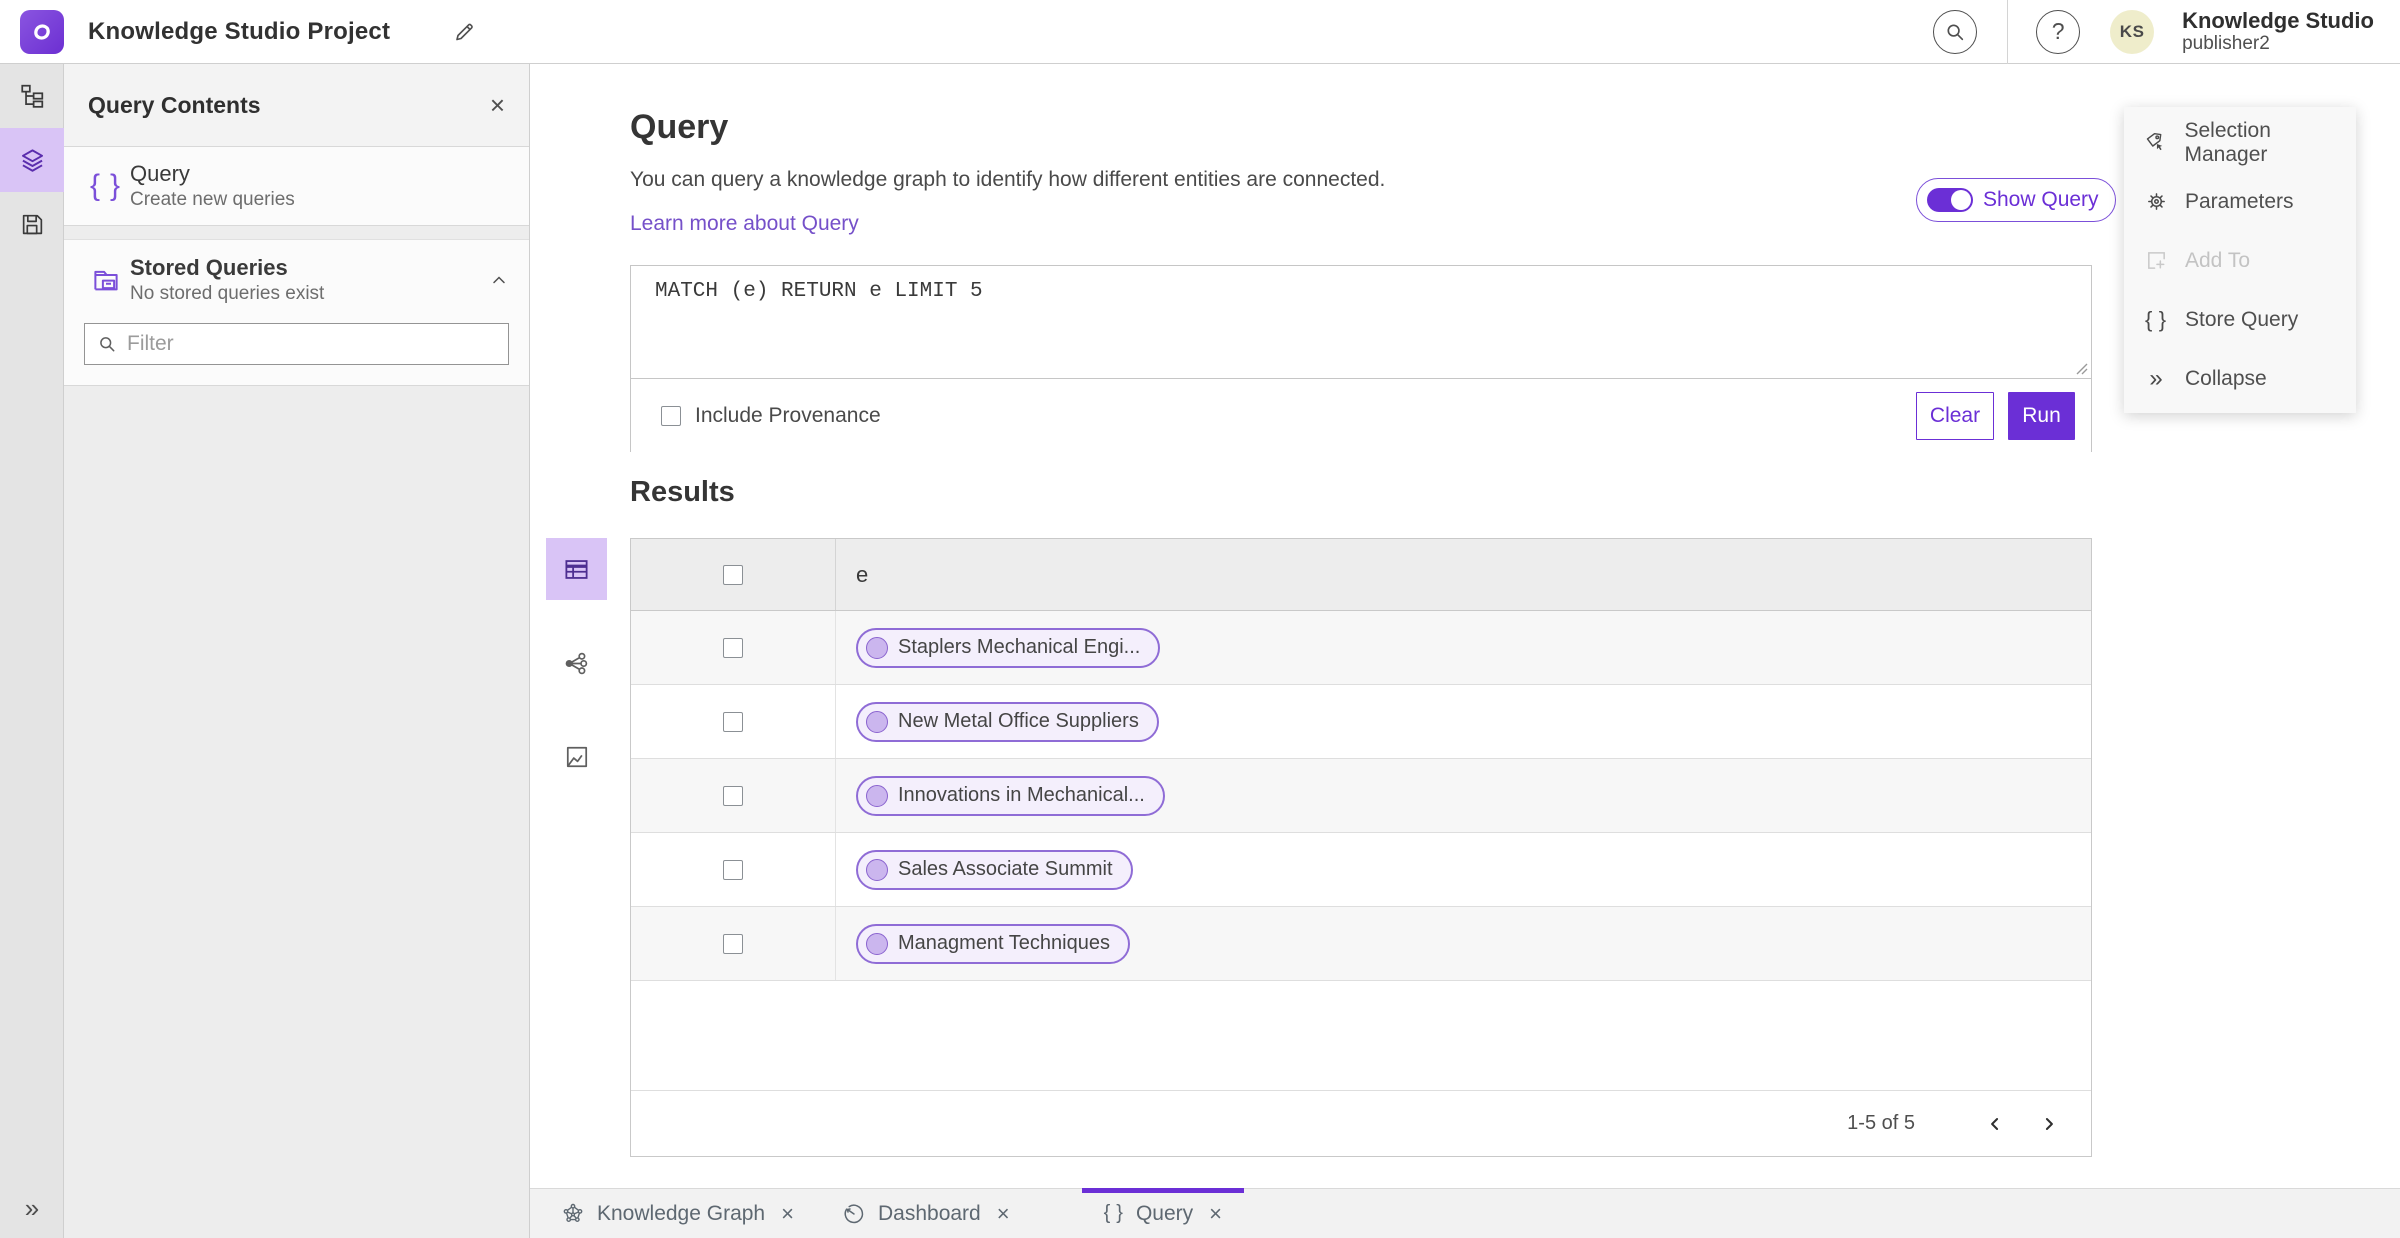 This screenshot has height=1238, width=2400. Describe the element at coordinates (499, 280) in the screenshot. I see `chevron-up-icon` at that location.